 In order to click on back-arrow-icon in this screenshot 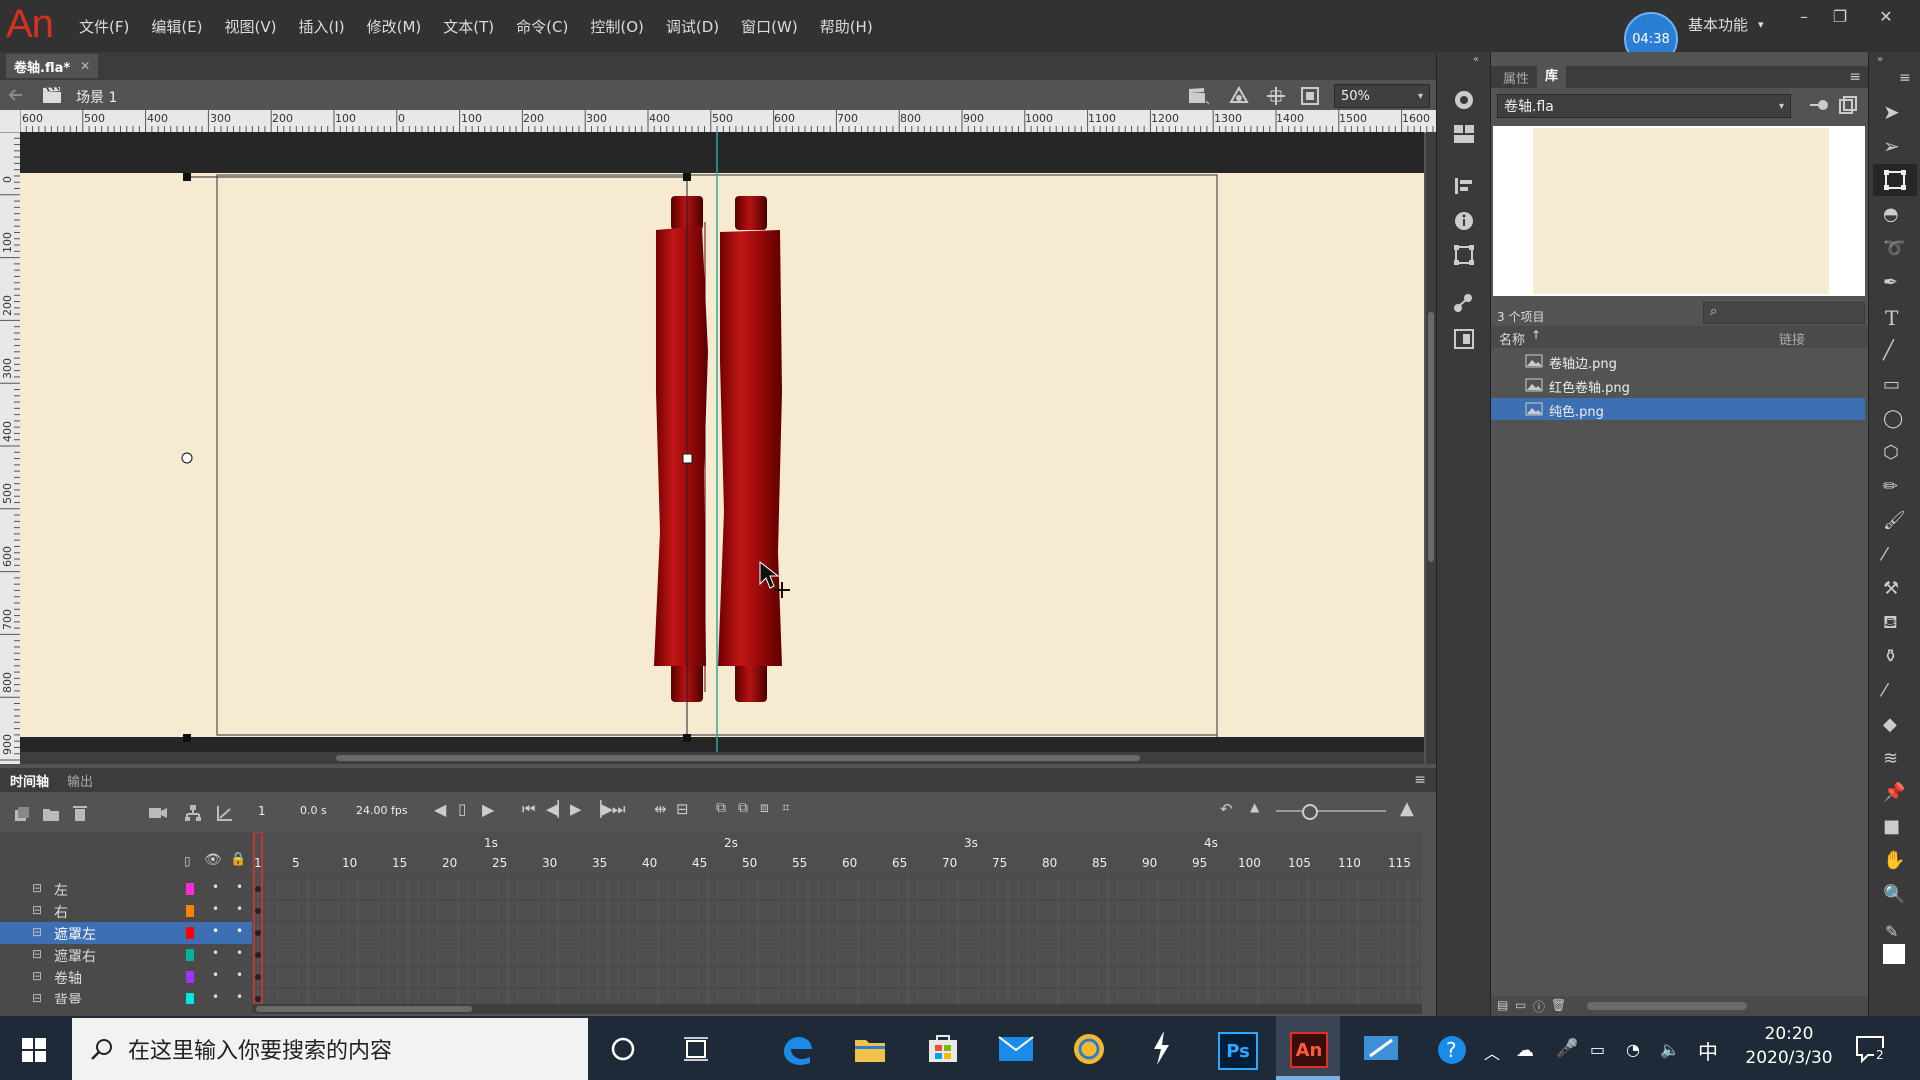, I will do `click(16, 95)`.